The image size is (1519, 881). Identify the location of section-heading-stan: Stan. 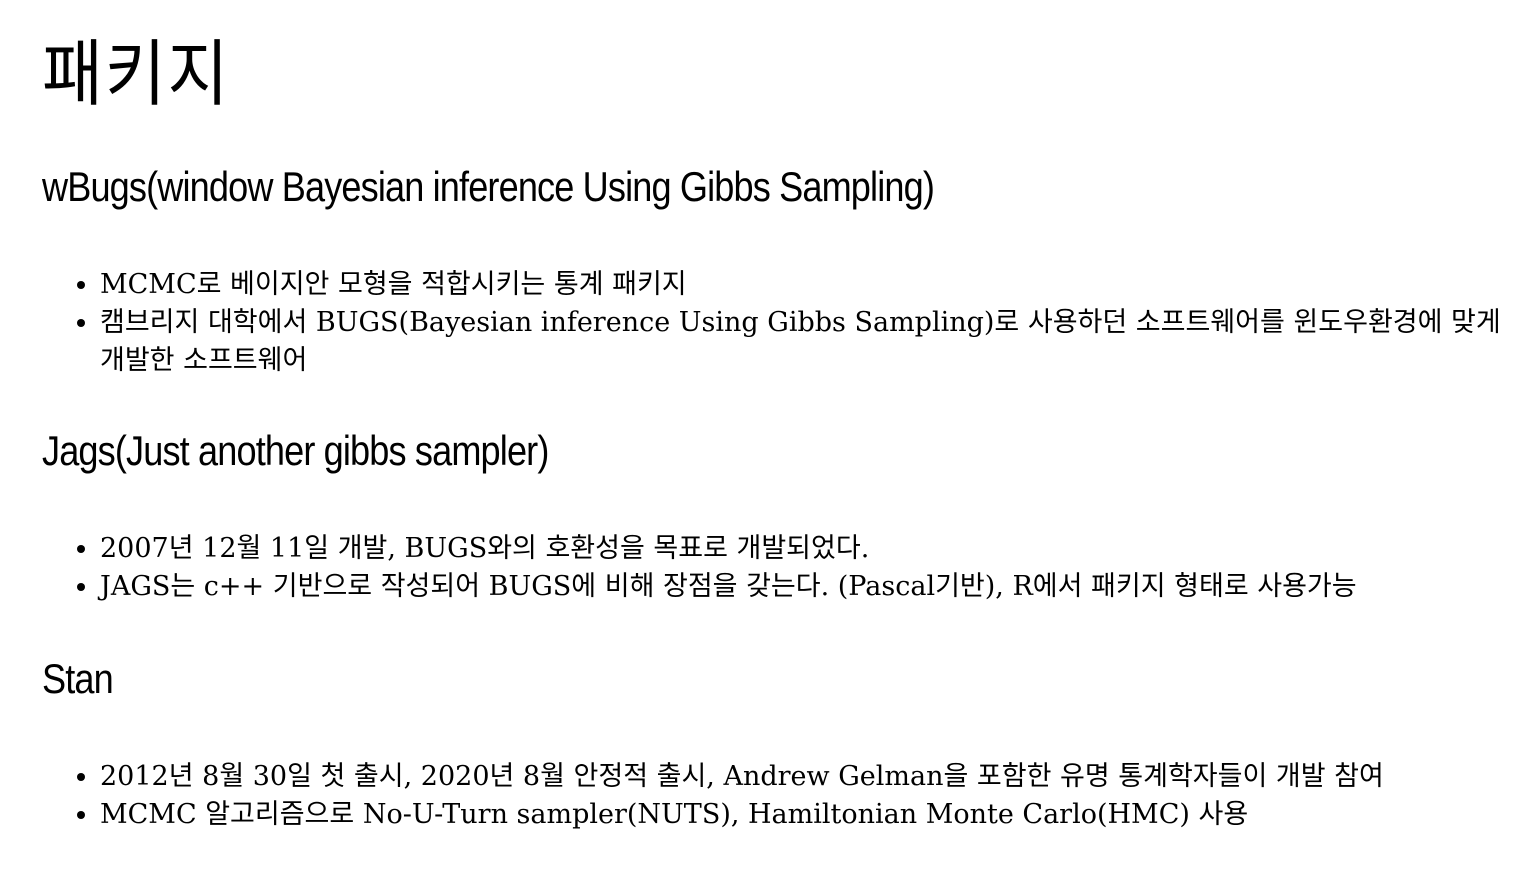
(78, 678).